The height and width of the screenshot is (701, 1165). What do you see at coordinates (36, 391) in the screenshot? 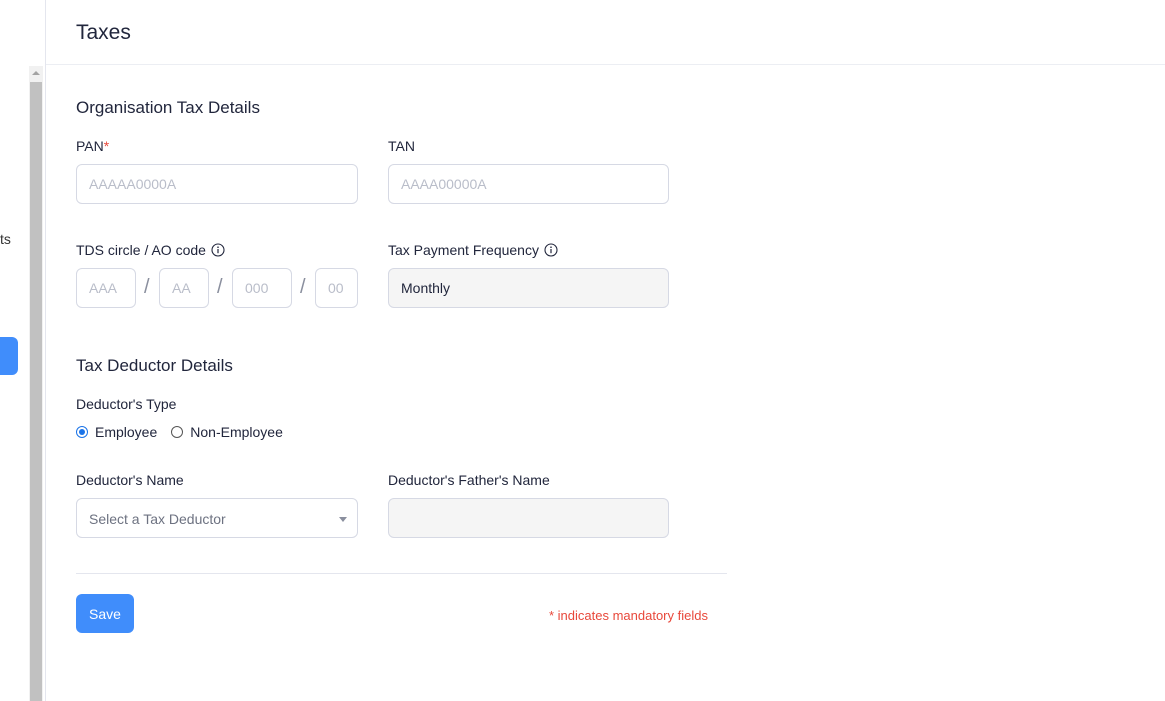
I see `scrollbar-thumb` at bounding box center [36, 391].